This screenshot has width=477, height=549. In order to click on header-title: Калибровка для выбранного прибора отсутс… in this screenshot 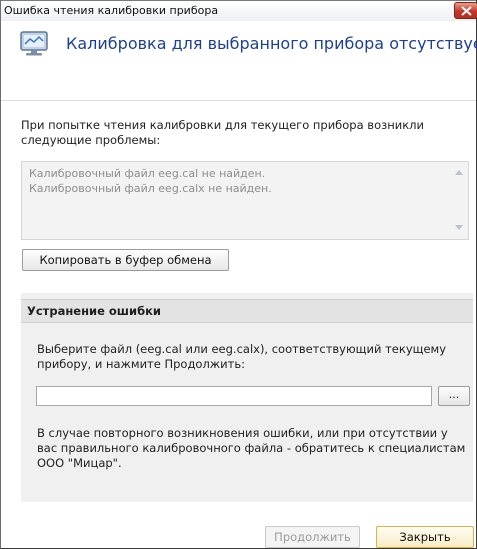, I will do `click(271, 43)`.